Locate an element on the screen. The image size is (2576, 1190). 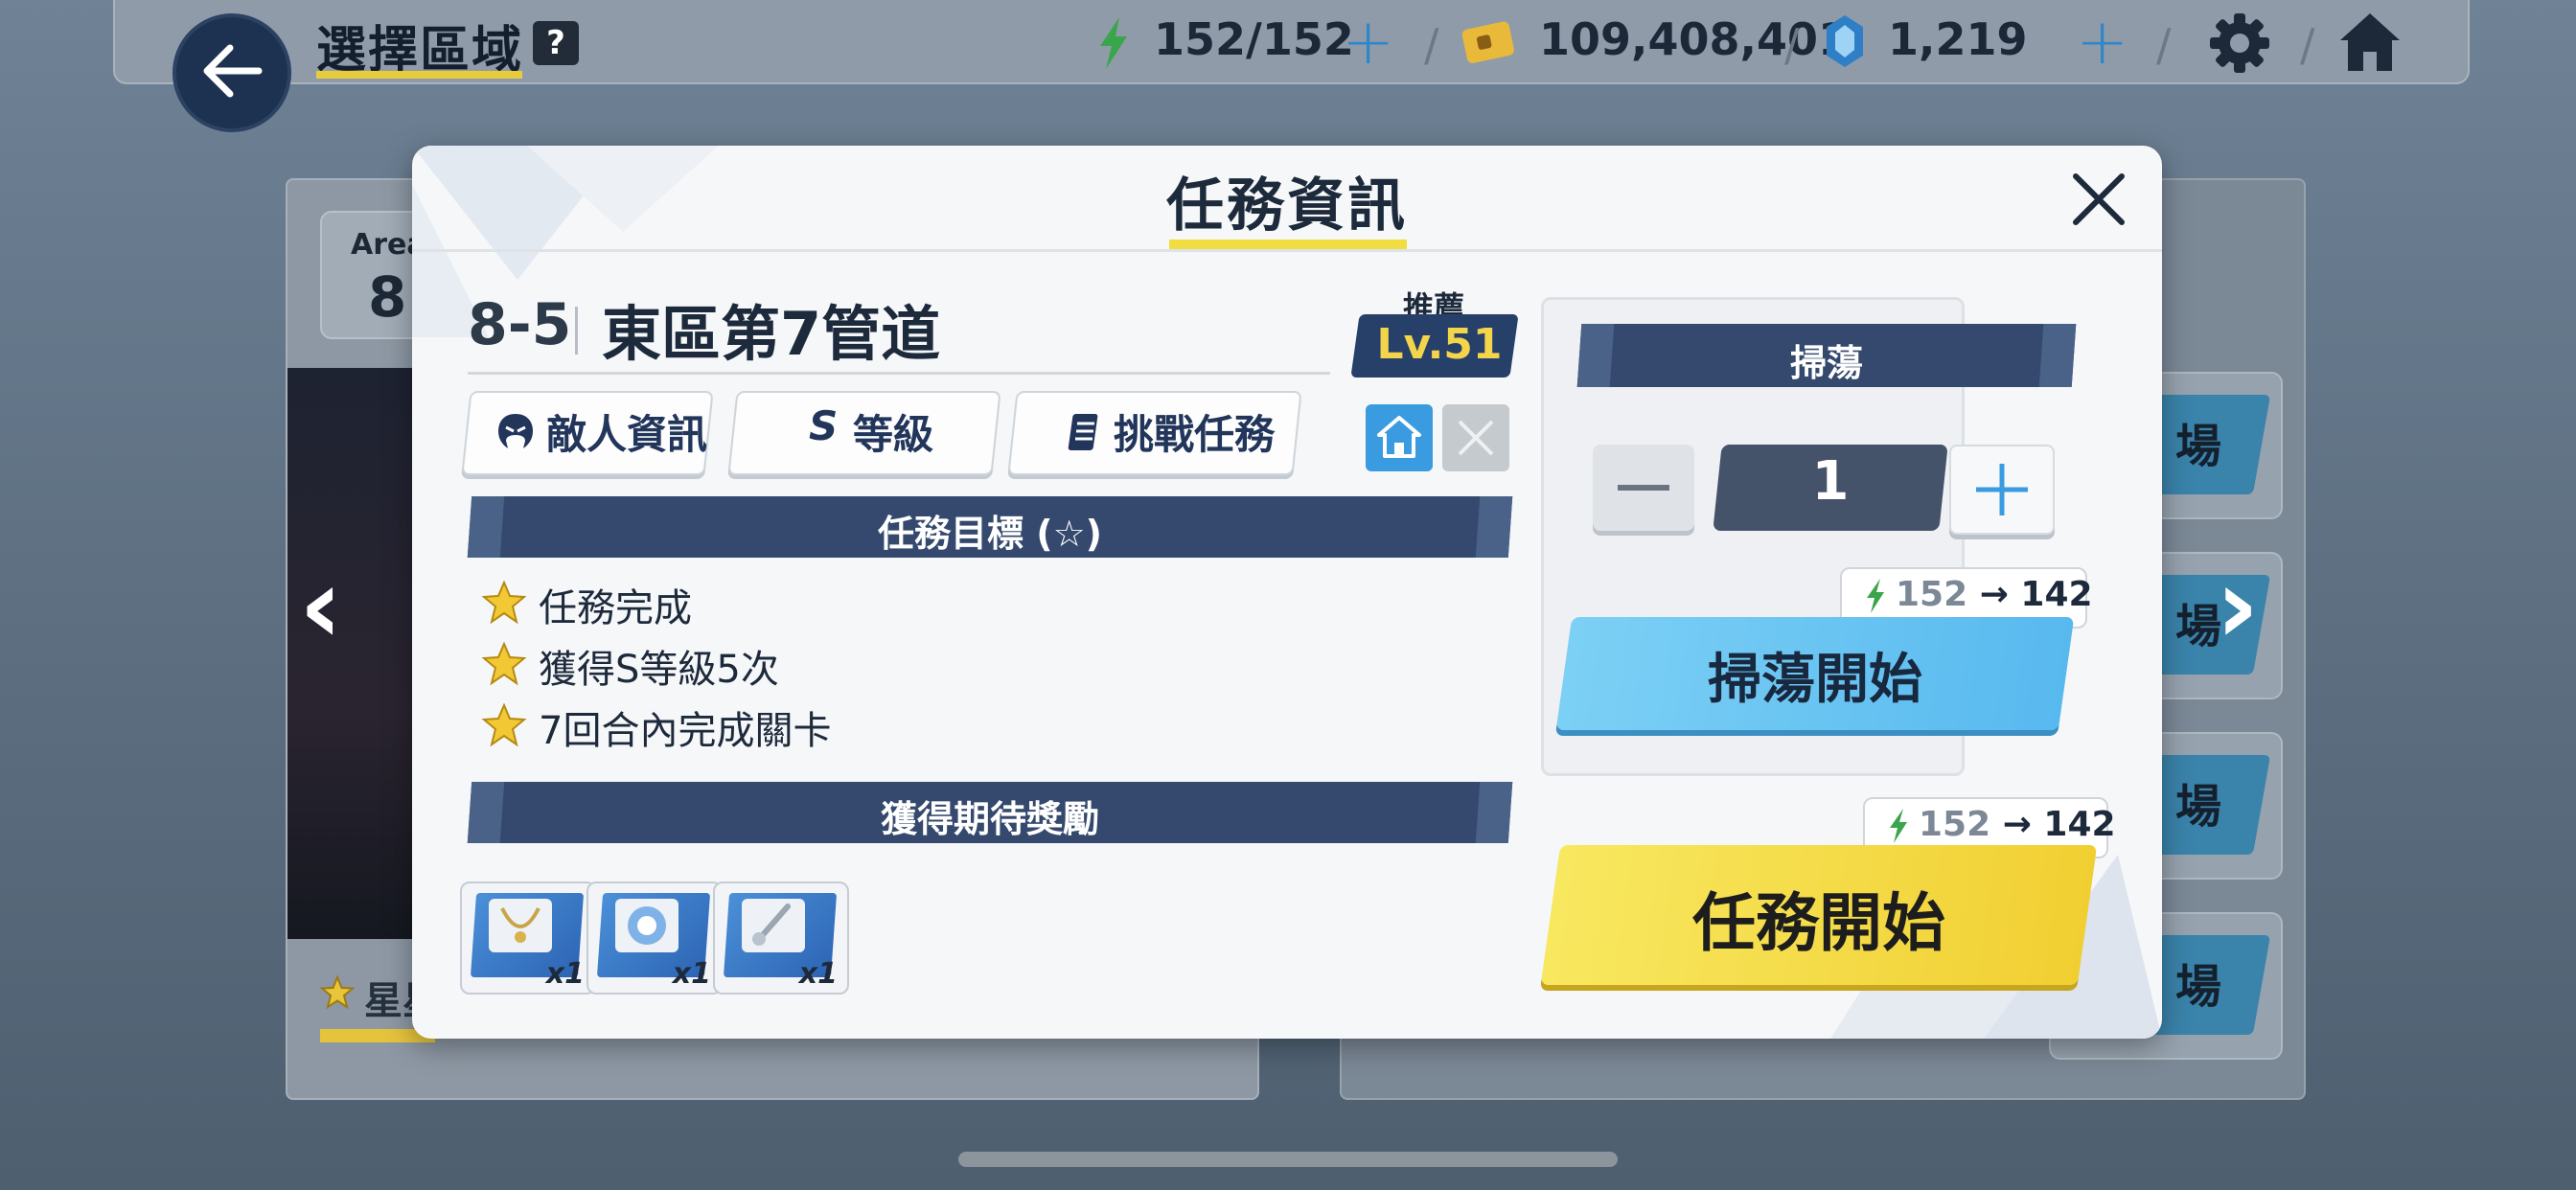
enemy-info-label: 敵人資訊 is located at coordinates (627, 435).